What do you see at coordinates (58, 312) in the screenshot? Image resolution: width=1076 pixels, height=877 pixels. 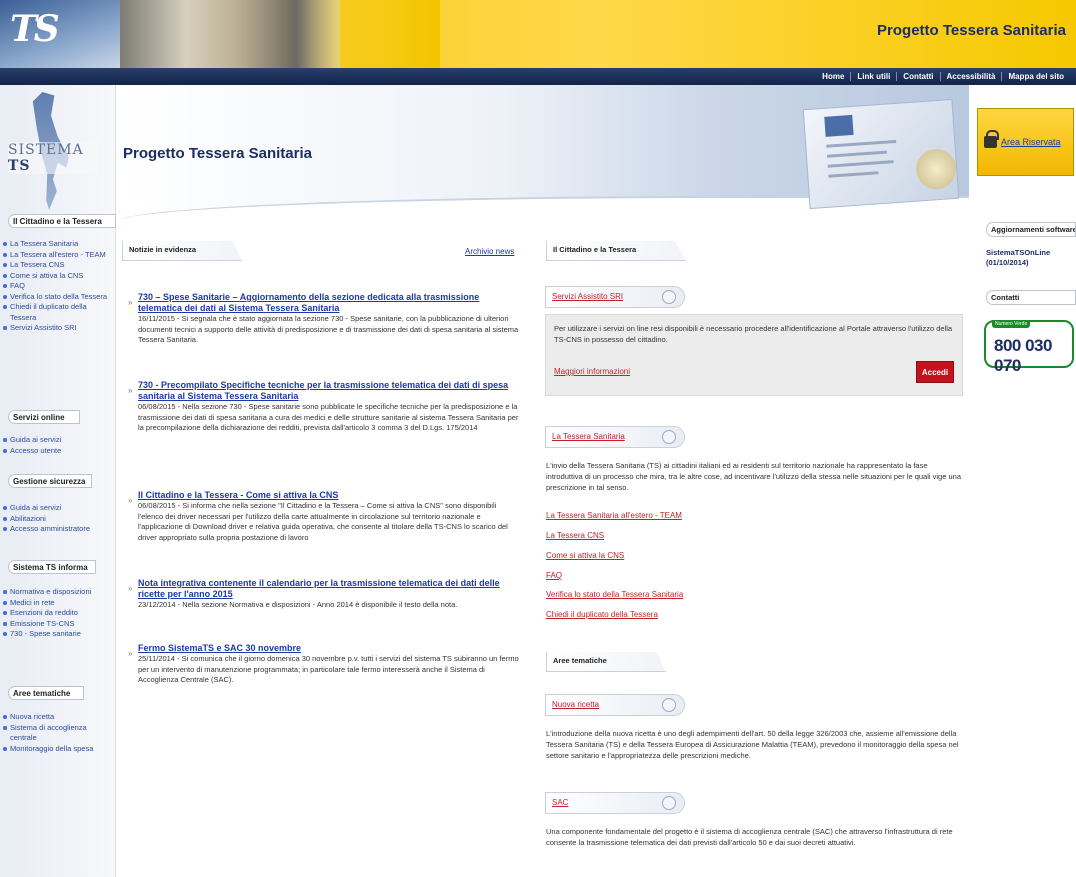 I see `sidebar-item: Chiedi il duplicato della Tessera` at bounding box center [58, 312].